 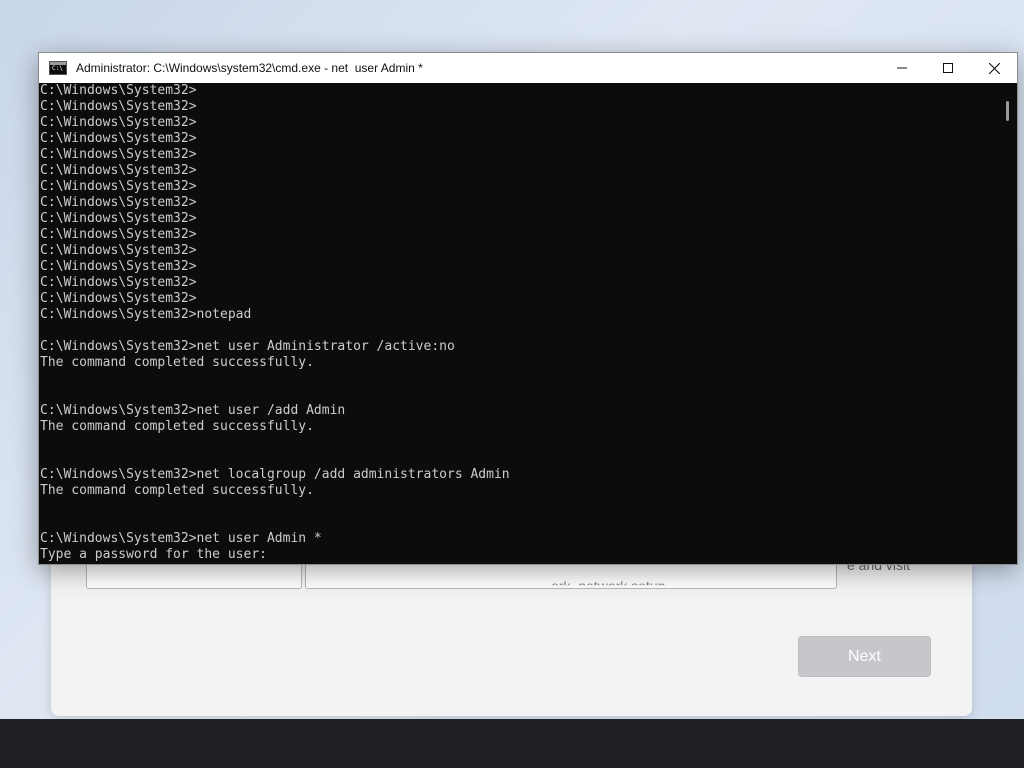 What do you see at coordinates (58, 68) in the screenshot?
I see `cmd-icon: C:\` at bounding box center [58, 68].